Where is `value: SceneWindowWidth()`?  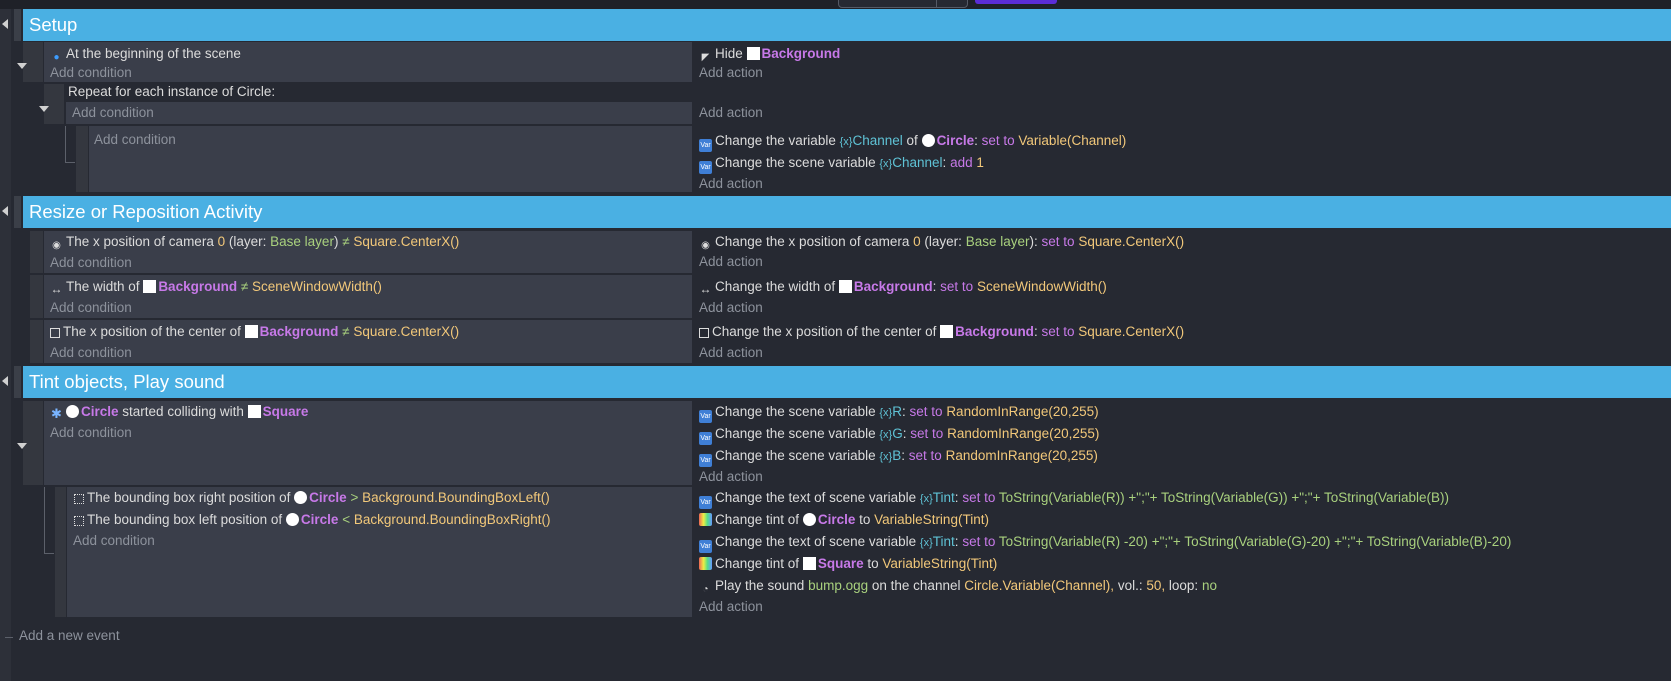
value: SceneWindowWidth() is located at coordinates (317, 286).